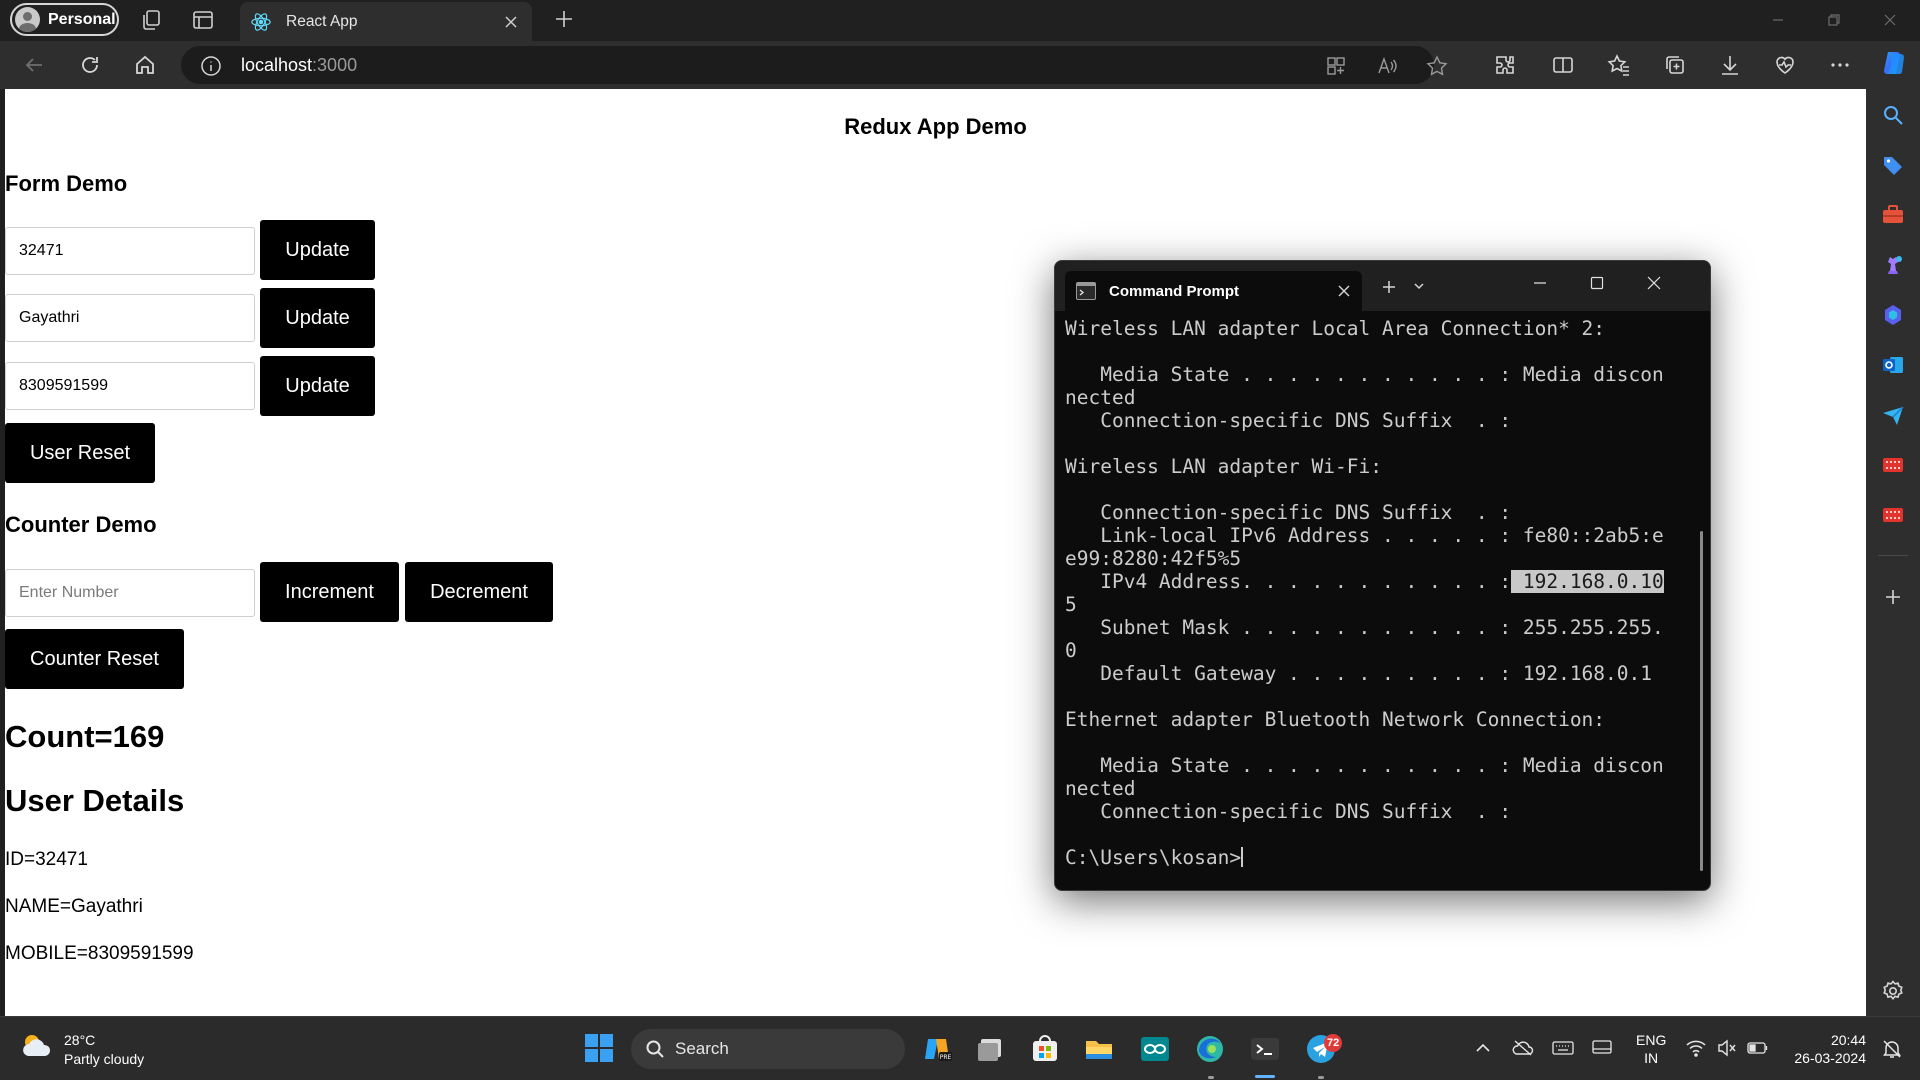 This screenshot has height=1080, width=1920. Describe the element at coordinates (1265, 1049) in the screenshot. I see `terminal-app-icon` at that location.